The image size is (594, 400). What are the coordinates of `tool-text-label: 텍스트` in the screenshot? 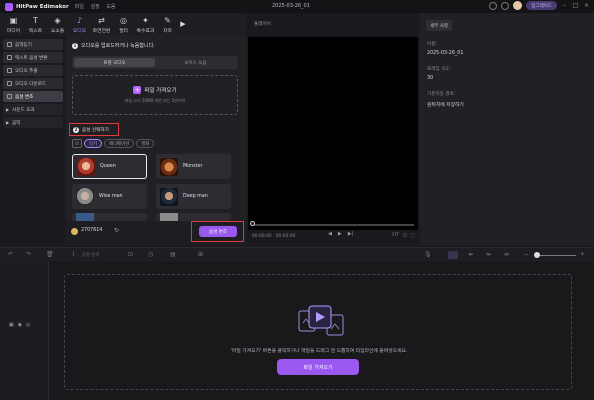 It's located at (35, 31).